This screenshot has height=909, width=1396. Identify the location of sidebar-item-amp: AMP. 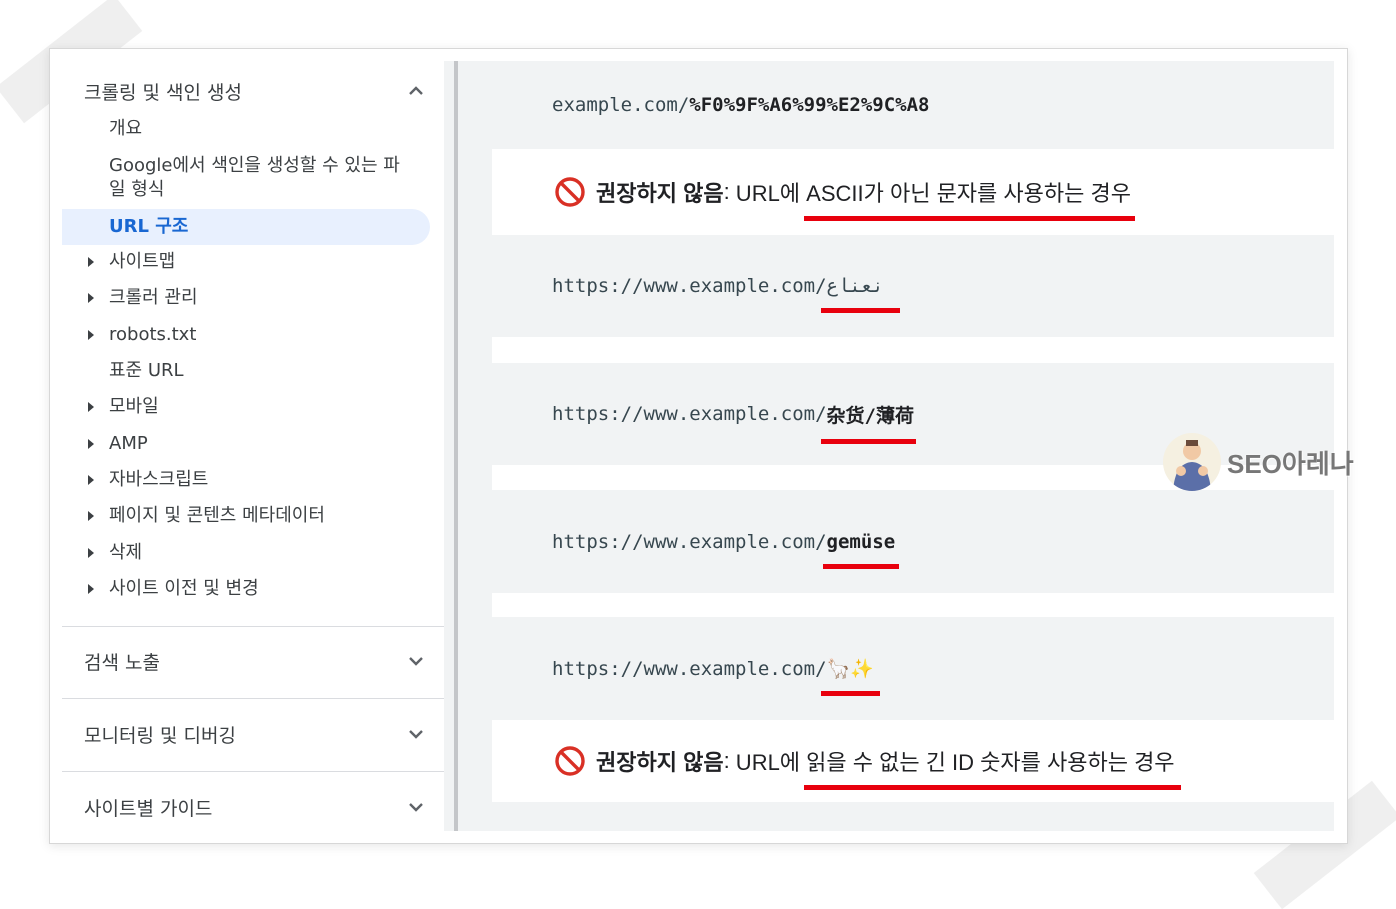
(258, 444).